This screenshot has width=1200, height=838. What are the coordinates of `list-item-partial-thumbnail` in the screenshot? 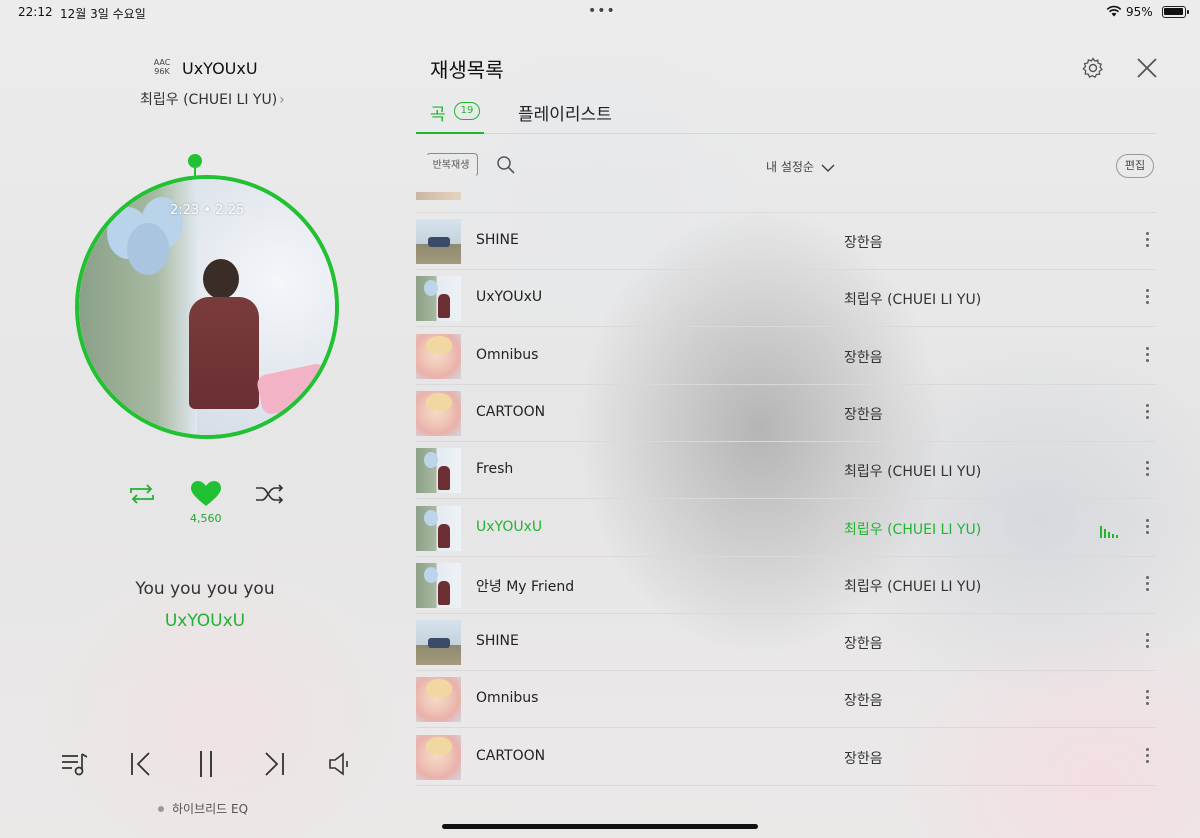 It's located at (438, 196).